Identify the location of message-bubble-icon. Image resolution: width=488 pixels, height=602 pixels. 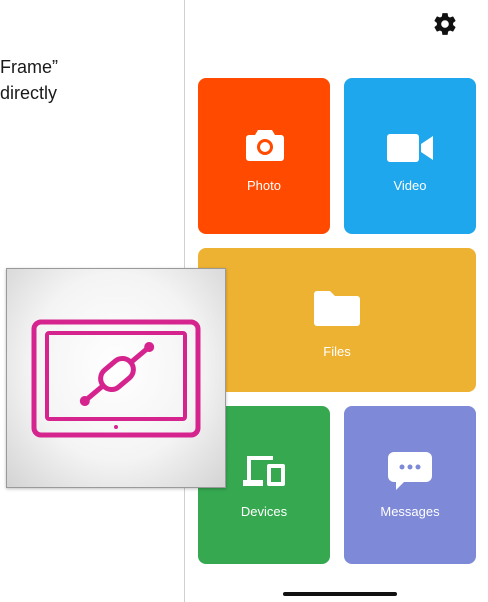
(410, 471).